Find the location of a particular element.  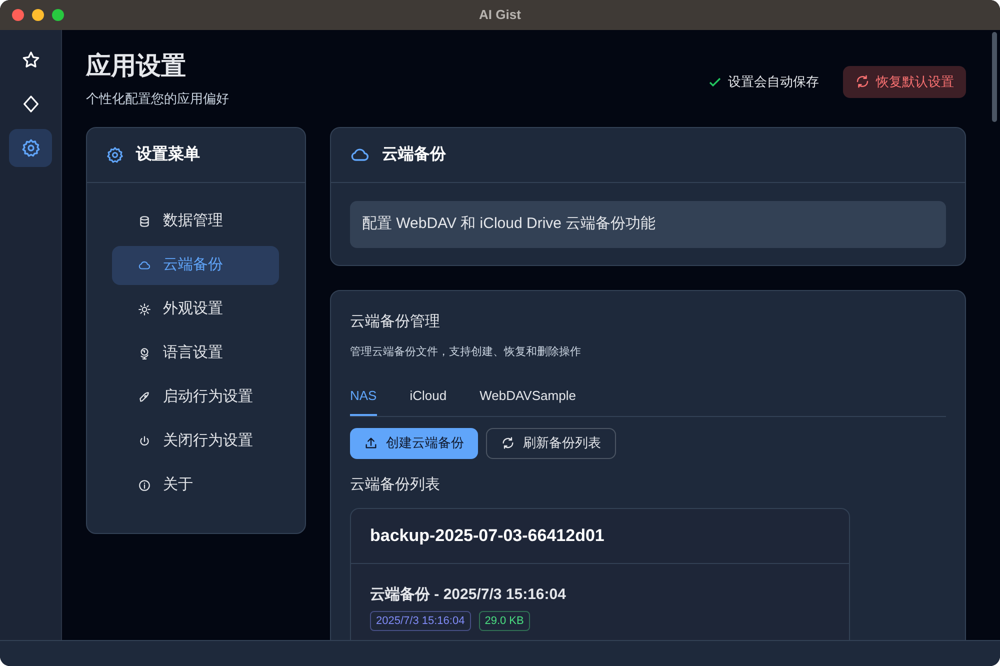

manager-description: 管理云端备份文件，支持创建、恢复和删除操作 is located at coordinates (466, 352).